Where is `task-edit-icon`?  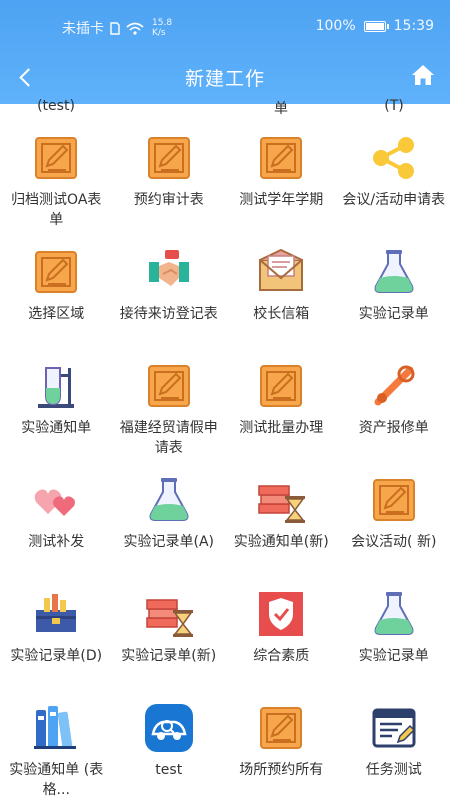 task-edit-icon is located at coordinates (394, 728).